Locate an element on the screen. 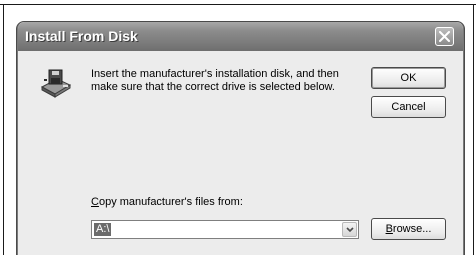 The width and height of the screenshot is (476, 255). chevron-down-icon is located at coordinates (350, 230).